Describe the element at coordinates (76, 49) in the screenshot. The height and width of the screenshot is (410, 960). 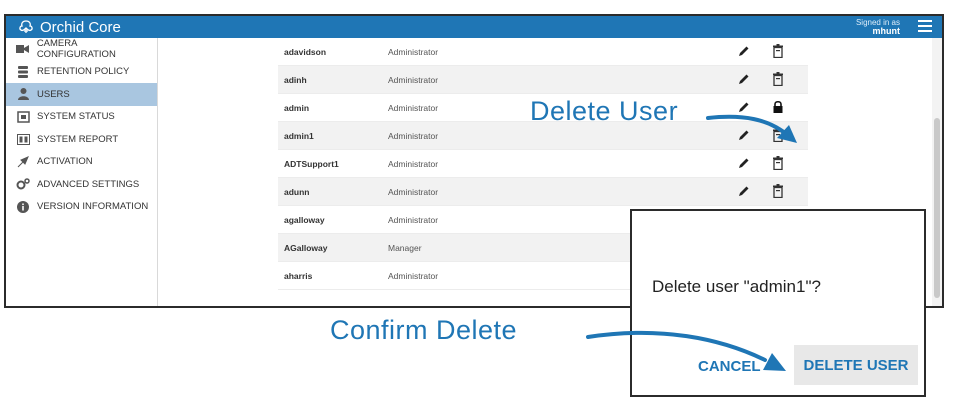
I see `sidebar-item-label: CAMERA CONFIGURATION` at that location.